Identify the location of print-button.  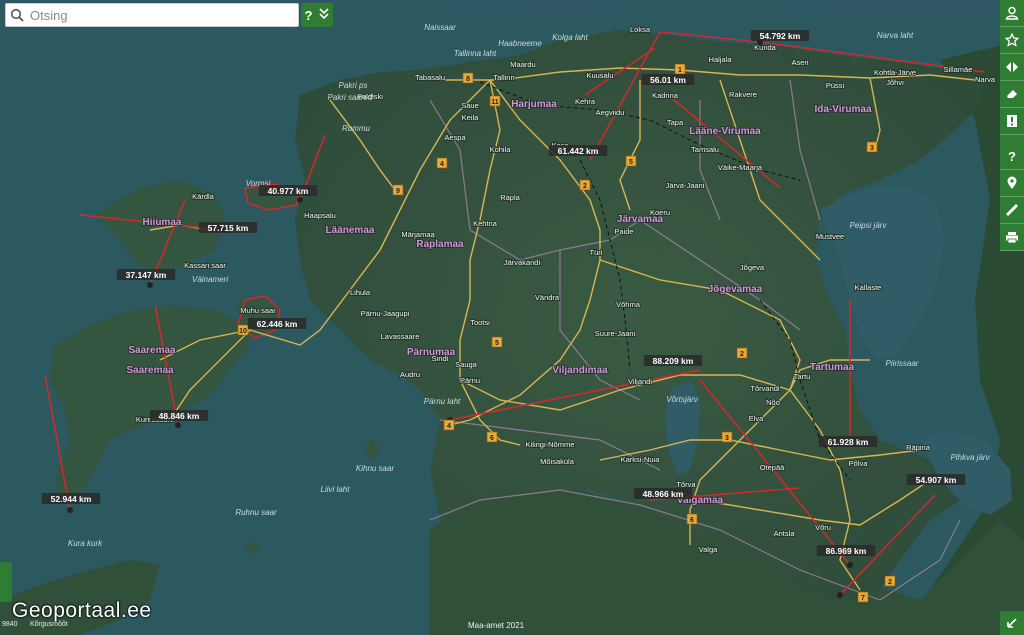
(1012, 237).